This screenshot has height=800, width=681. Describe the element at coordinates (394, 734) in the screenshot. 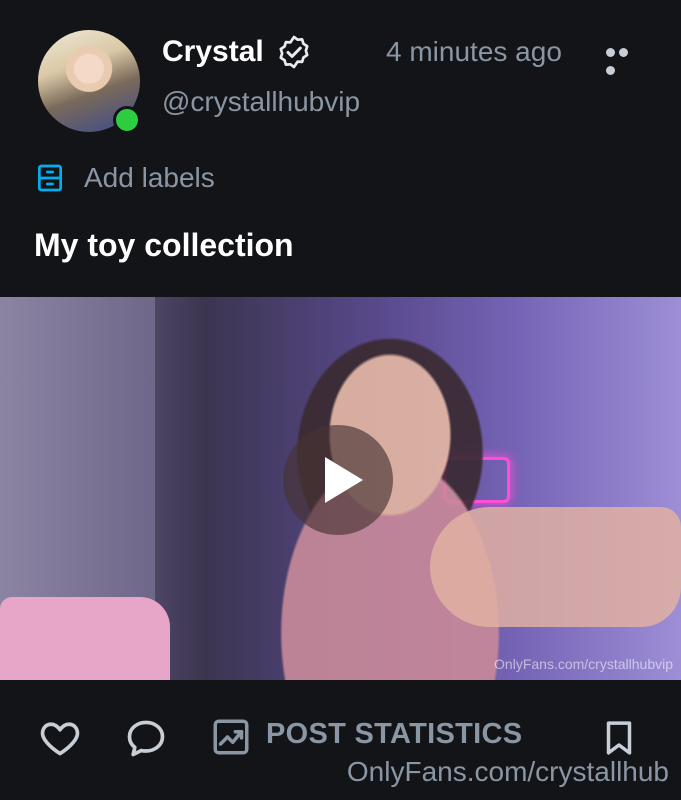

I see `post-statistics-button: POST STATISTICS` at that location.